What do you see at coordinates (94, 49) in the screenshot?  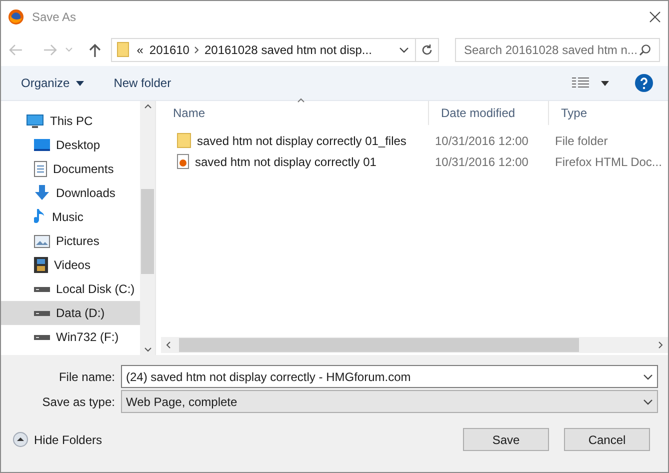 I see `up-arrow-icon` at bounding box center [94, 49].